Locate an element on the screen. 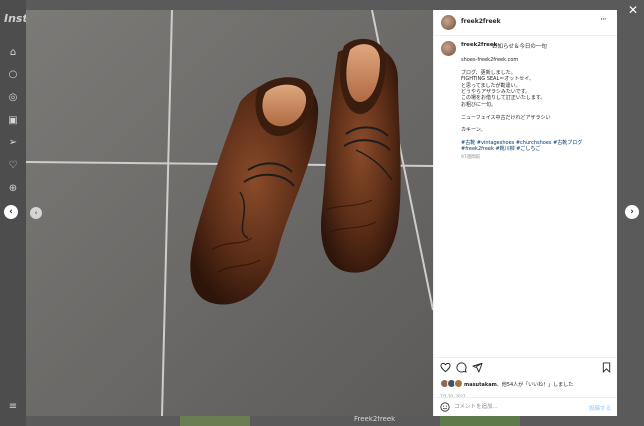 The image size is (644, 426). header-username: freek2freek is located at coordinates (481, 21).